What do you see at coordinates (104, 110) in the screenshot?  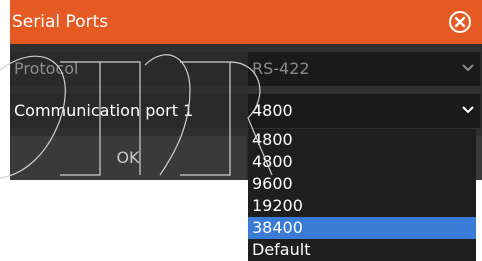 I see `communication-port-label: Communication port 1` at bounding box center [104, 110].